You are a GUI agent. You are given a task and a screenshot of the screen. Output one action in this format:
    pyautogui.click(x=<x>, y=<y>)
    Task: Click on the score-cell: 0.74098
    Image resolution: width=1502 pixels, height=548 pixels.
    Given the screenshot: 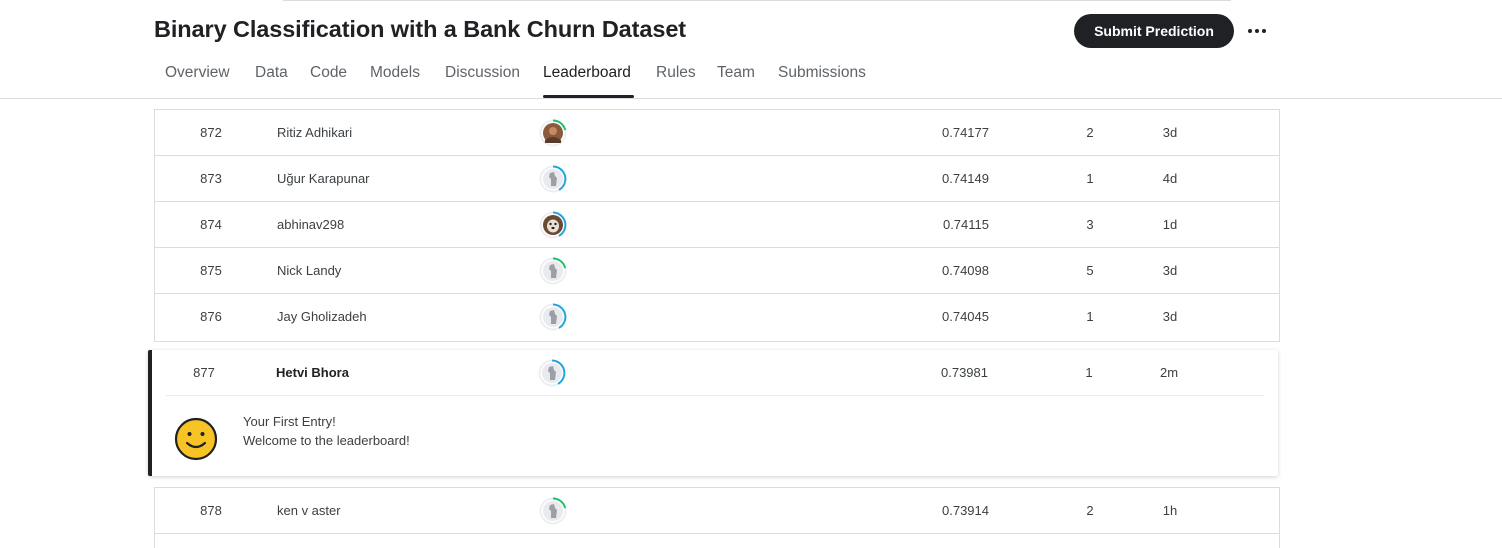 What is the action you would take?
    pyautogui.click(x=965, y=270)
    